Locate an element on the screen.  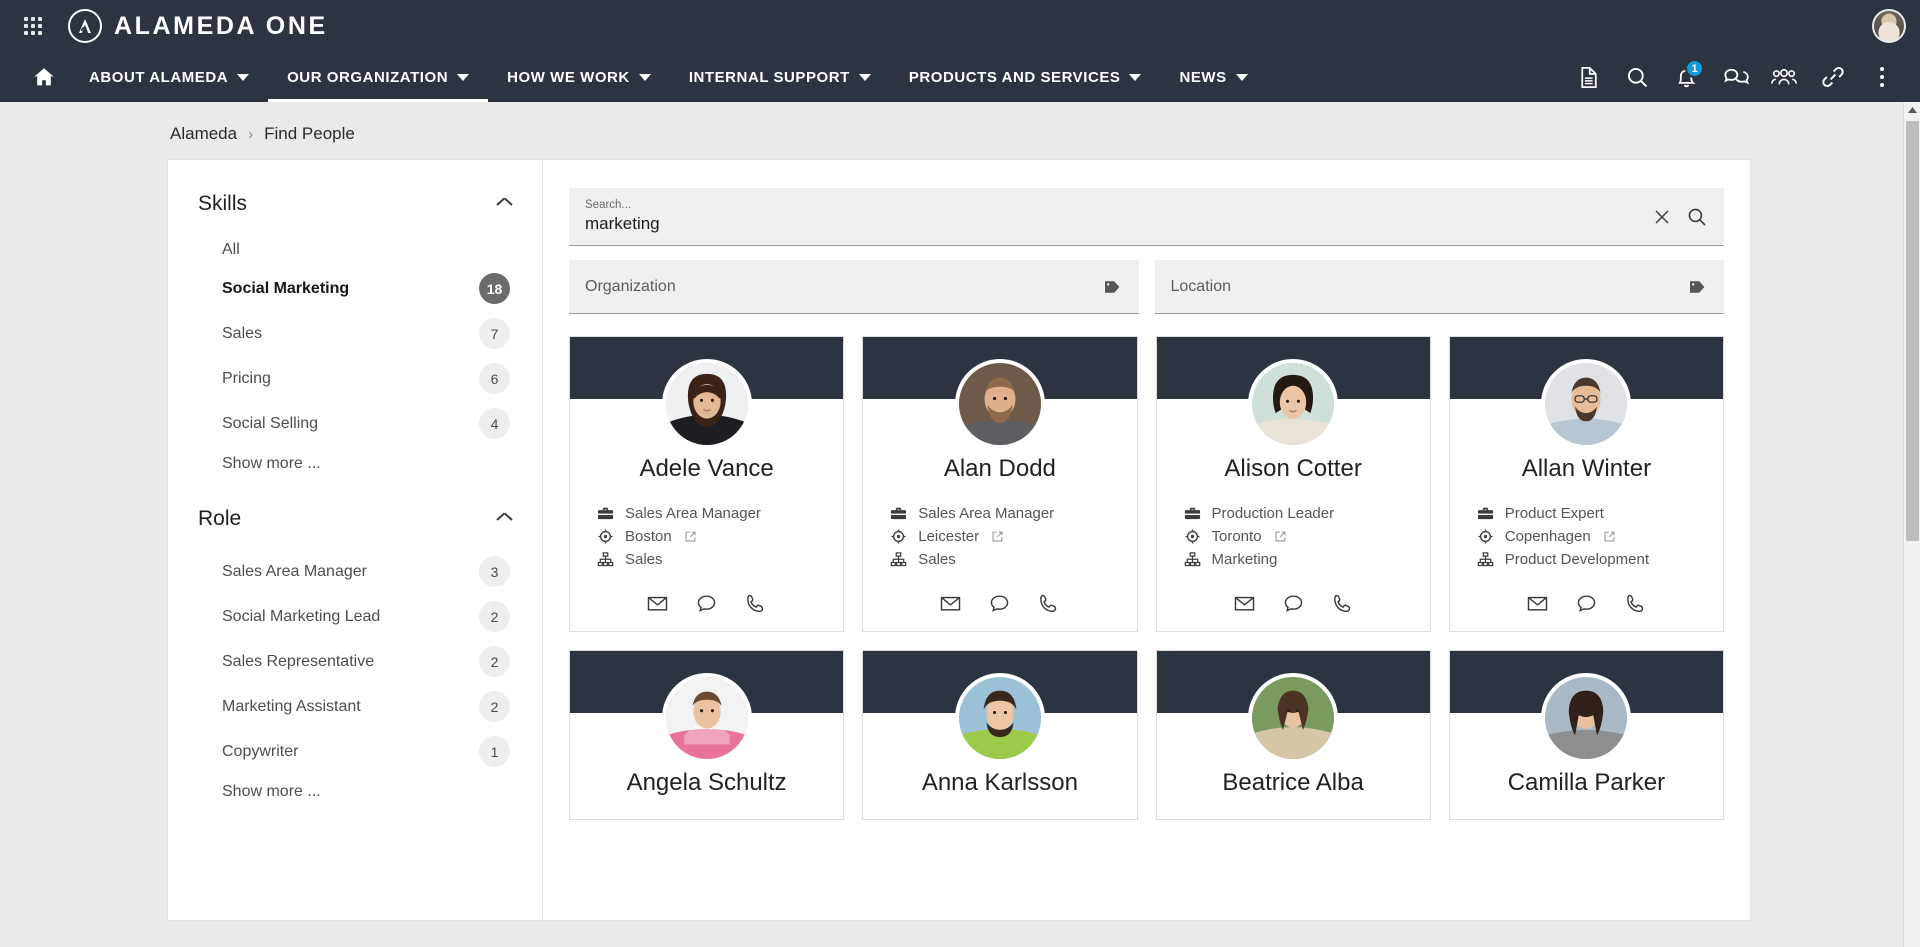
nav-item-about-alameda: ABOUT ALAMEDA is located at coordinates (169, 77).